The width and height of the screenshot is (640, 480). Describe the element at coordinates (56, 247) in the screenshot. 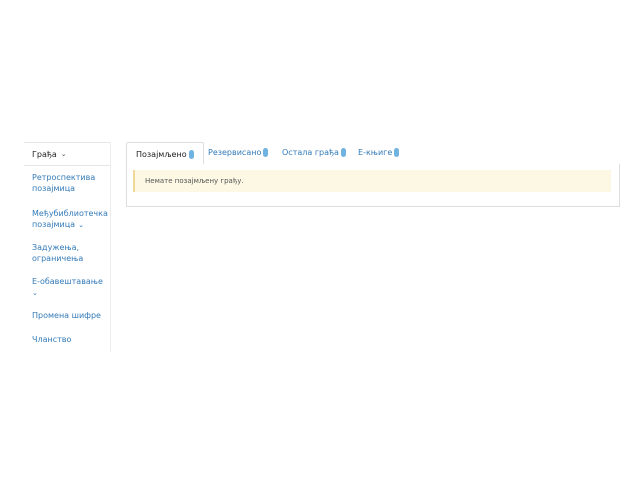

I see `sidebar-item-label: Задужења,` at that location.